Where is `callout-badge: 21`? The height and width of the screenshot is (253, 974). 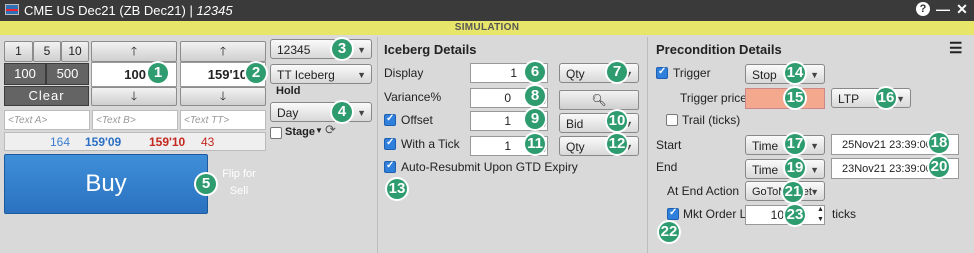
callout-badge: 21 is located at coordinates (793, 192).